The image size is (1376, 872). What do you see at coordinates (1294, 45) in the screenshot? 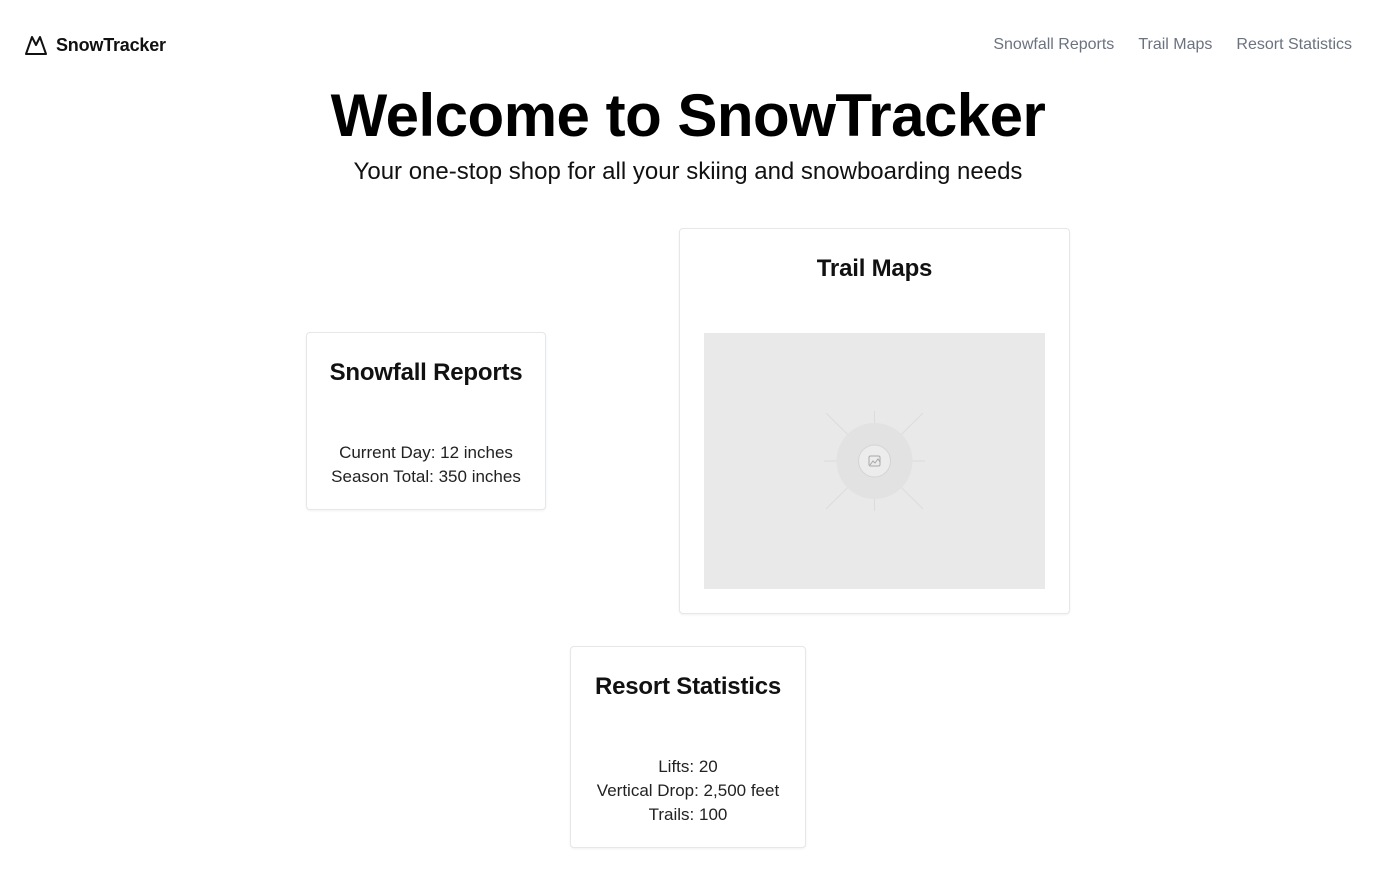
I see `nav-link-resort-statistics: Resort Statistics` at bounding box center [1294, 45].